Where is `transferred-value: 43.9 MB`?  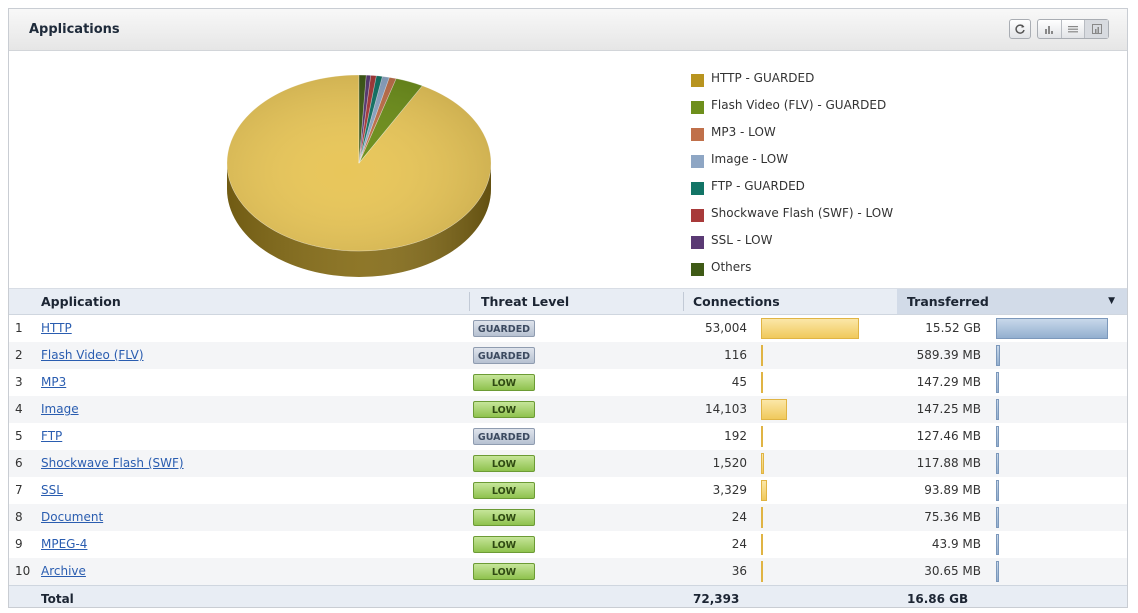
transferred-value: 43.9 MB is located at coordinates (956, 544).